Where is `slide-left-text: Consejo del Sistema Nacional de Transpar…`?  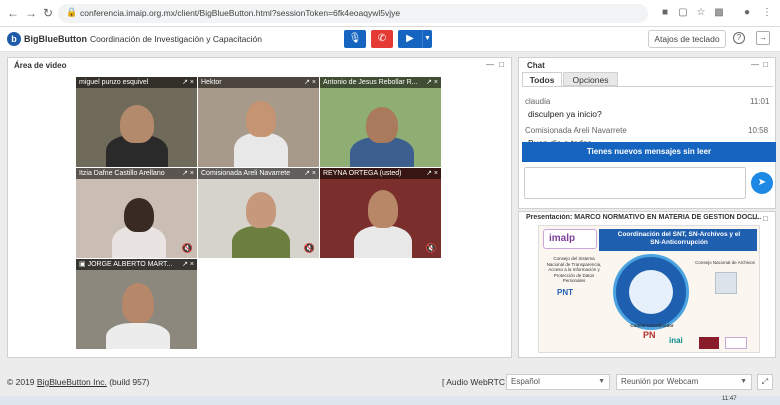
slide-left-text: Consejo del Sistema Nacional de Transpar… is located at coordinates (574, 269).